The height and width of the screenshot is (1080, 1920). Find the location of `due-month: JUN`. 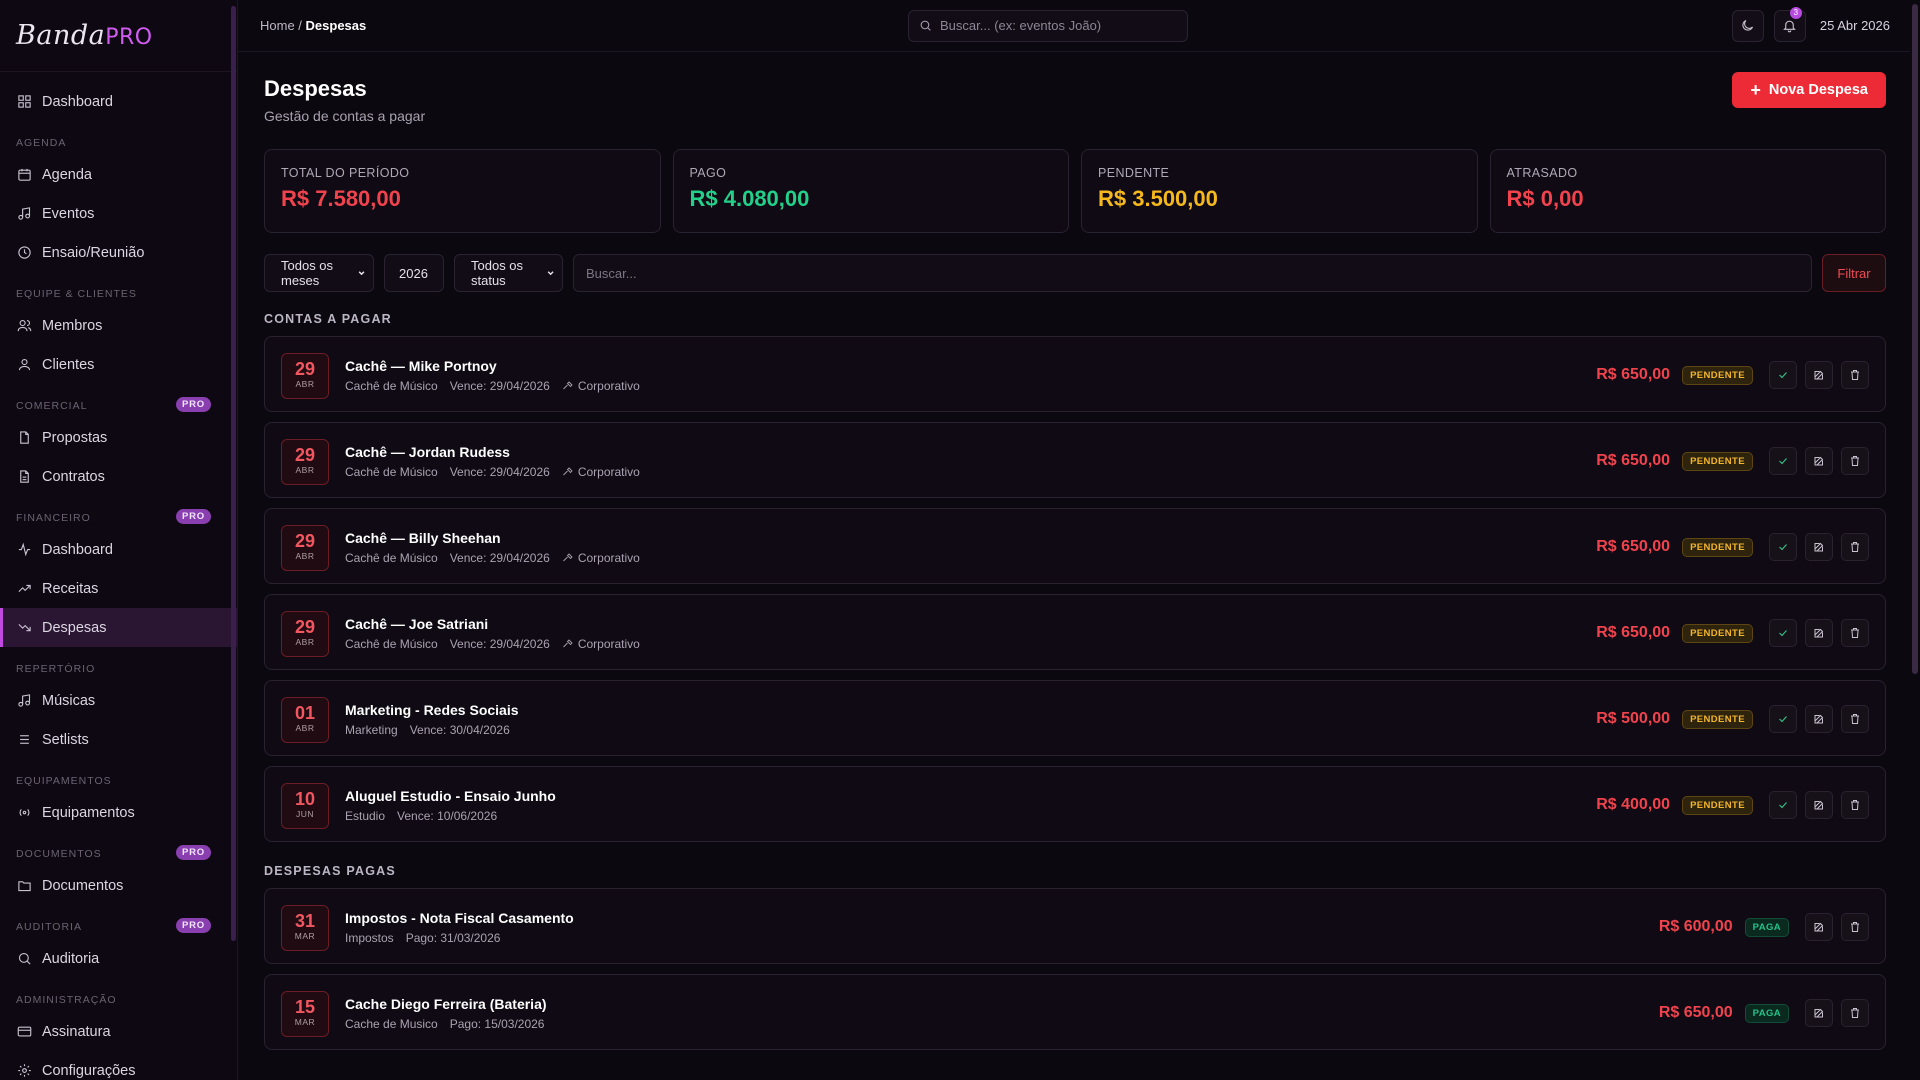

due-month: JUN is located at coordinates (305, 814).